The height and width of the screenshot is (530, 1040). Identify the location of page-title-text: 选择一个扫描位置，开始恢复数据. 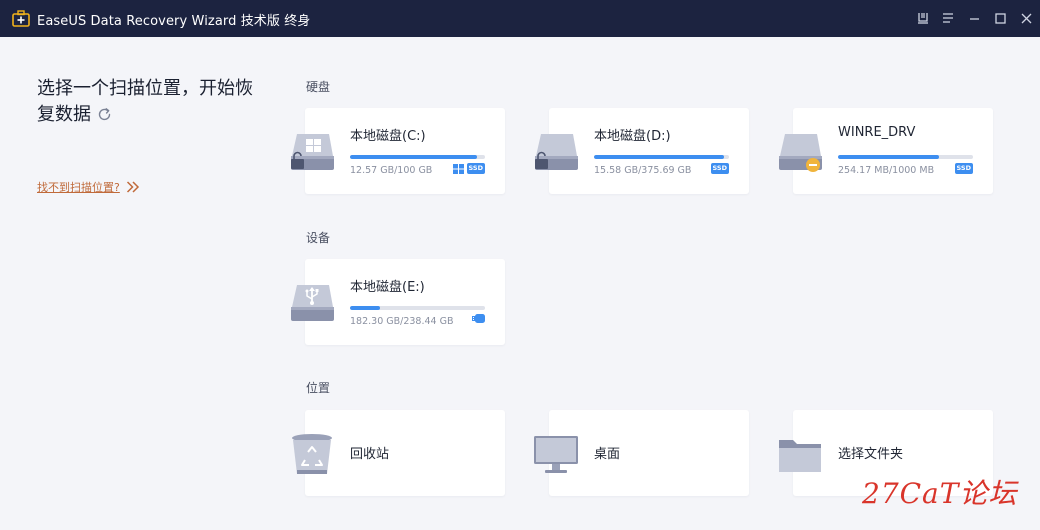
(145, 101).